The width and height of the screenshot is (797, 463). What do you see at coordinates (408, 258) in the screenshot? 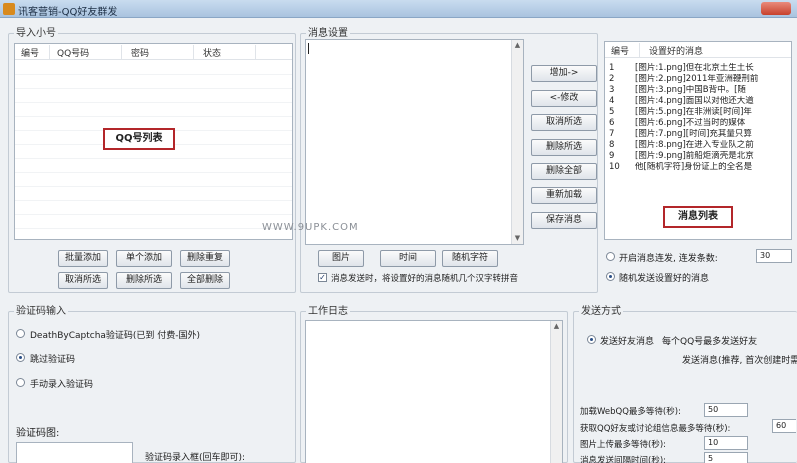
I see `insert-time-button: 时间` at bounding box center [408, 258].